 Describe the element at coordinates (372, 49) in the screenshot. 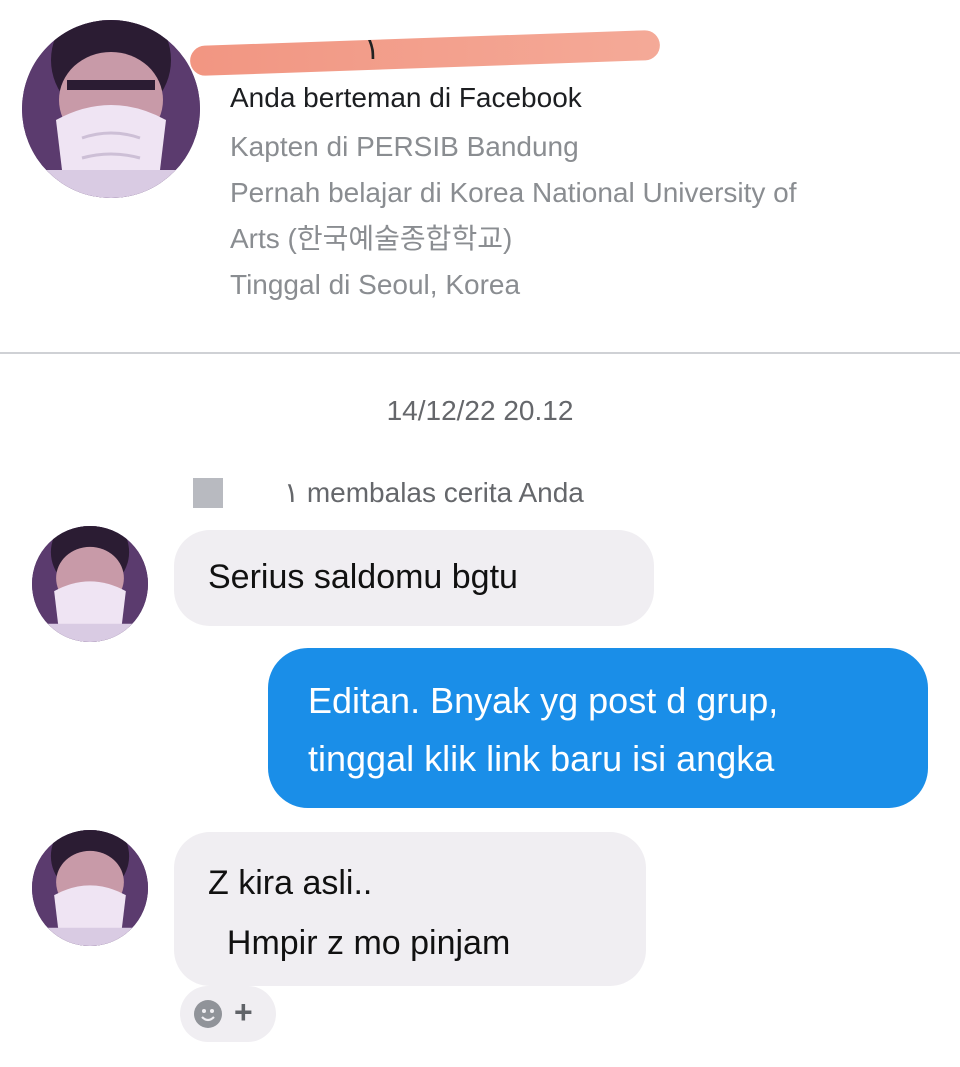

I see `profile-name: ١` at that location.